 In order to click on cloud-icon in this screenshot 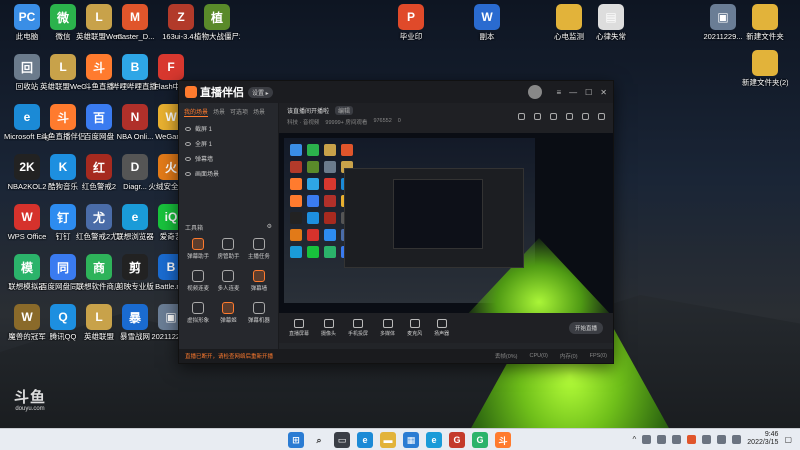, I will do `click(647, 439)`.